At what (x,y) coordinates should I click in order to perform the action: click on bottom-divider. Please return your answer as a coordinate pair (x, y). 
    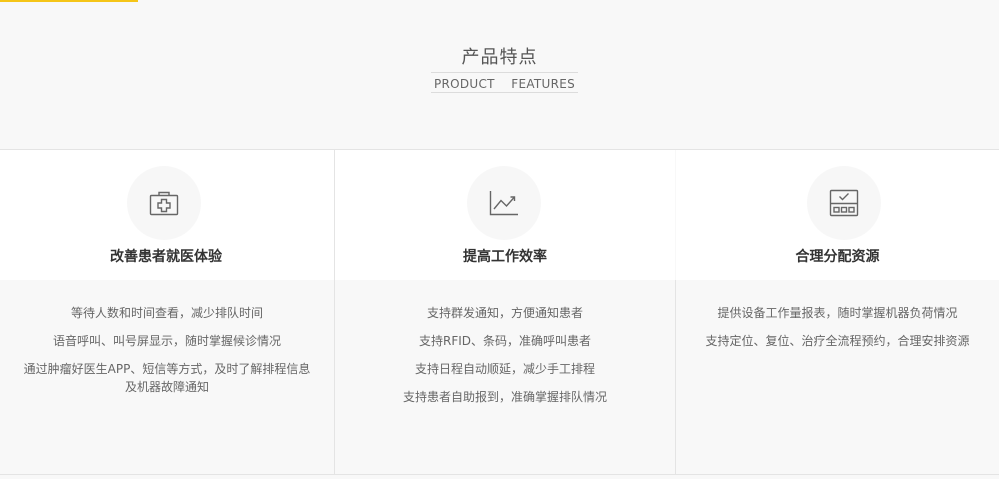
    Looking at the image, I should click on (499, 474).